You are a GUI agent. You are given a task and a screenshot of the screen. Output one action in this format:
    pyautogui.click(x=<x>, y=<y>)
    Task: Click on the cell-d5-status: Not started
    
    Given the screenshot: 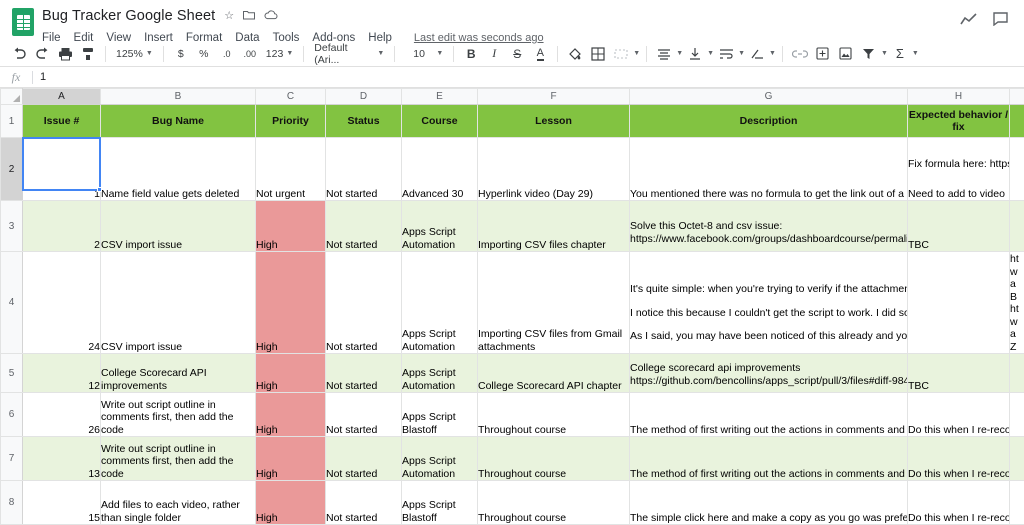 What is the action you would take?
    pyautogui.click(x=363, y=373)
    